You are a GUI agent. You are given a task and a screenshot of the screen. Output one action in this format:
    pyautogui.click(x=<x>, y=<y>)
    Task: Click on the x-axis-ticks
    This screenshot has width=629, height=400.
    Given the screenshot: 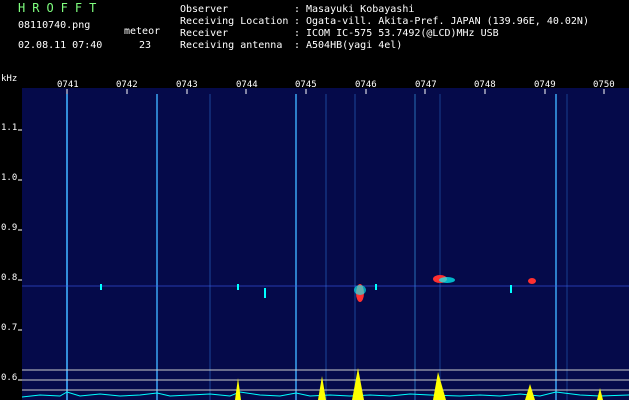 What is the action you would take?
    pyautogui.click(x=335, y=91)
    